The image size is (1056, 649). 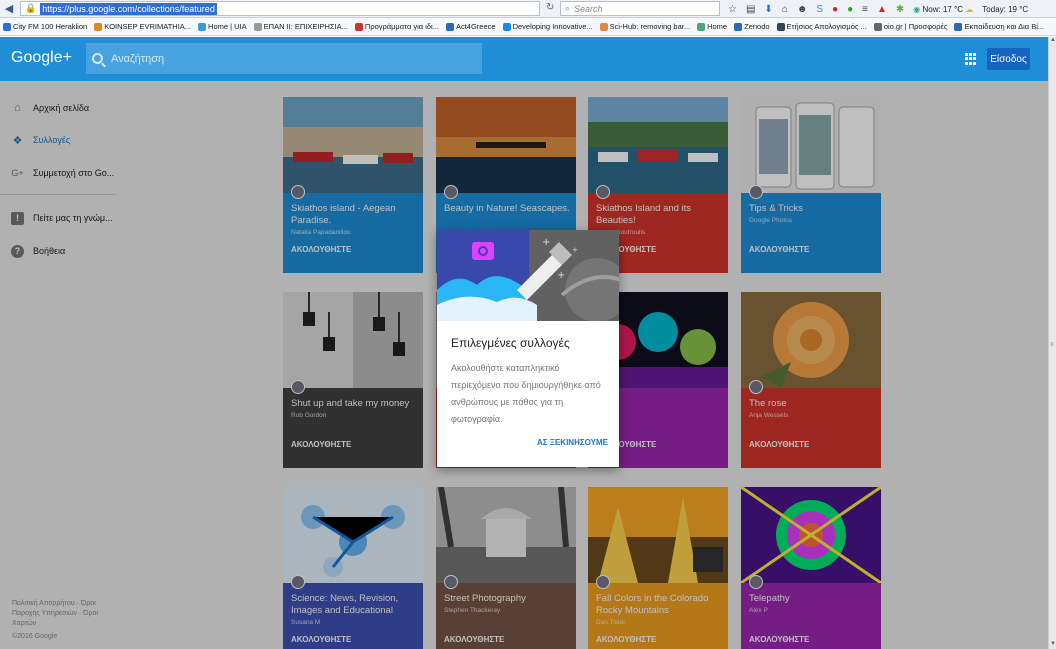 What do you see at coordinates (470, 26) in the screenshot?
I see `bookmark-item: Act4Greece` at bounding box center [470, 26].